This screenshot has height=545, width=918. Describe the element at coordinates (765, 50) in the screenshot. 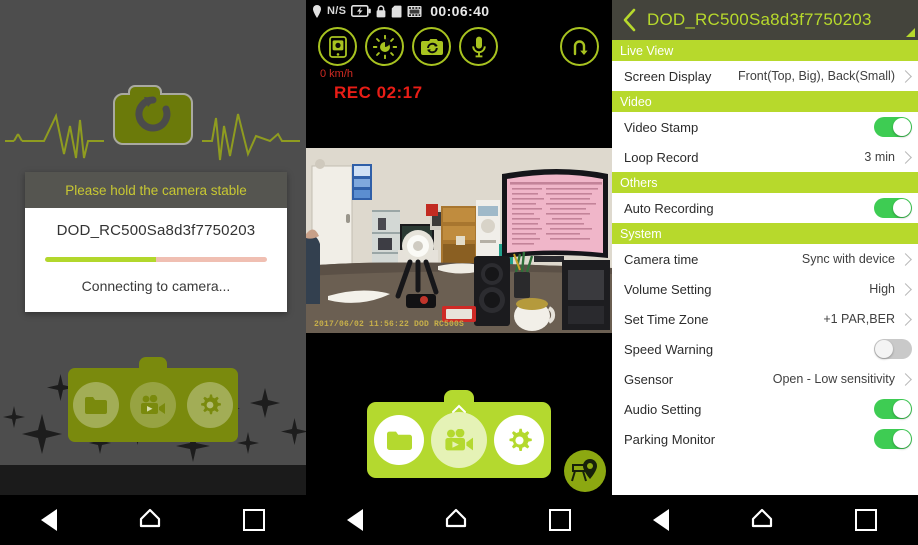

I see `section-header: Live View` at that location.